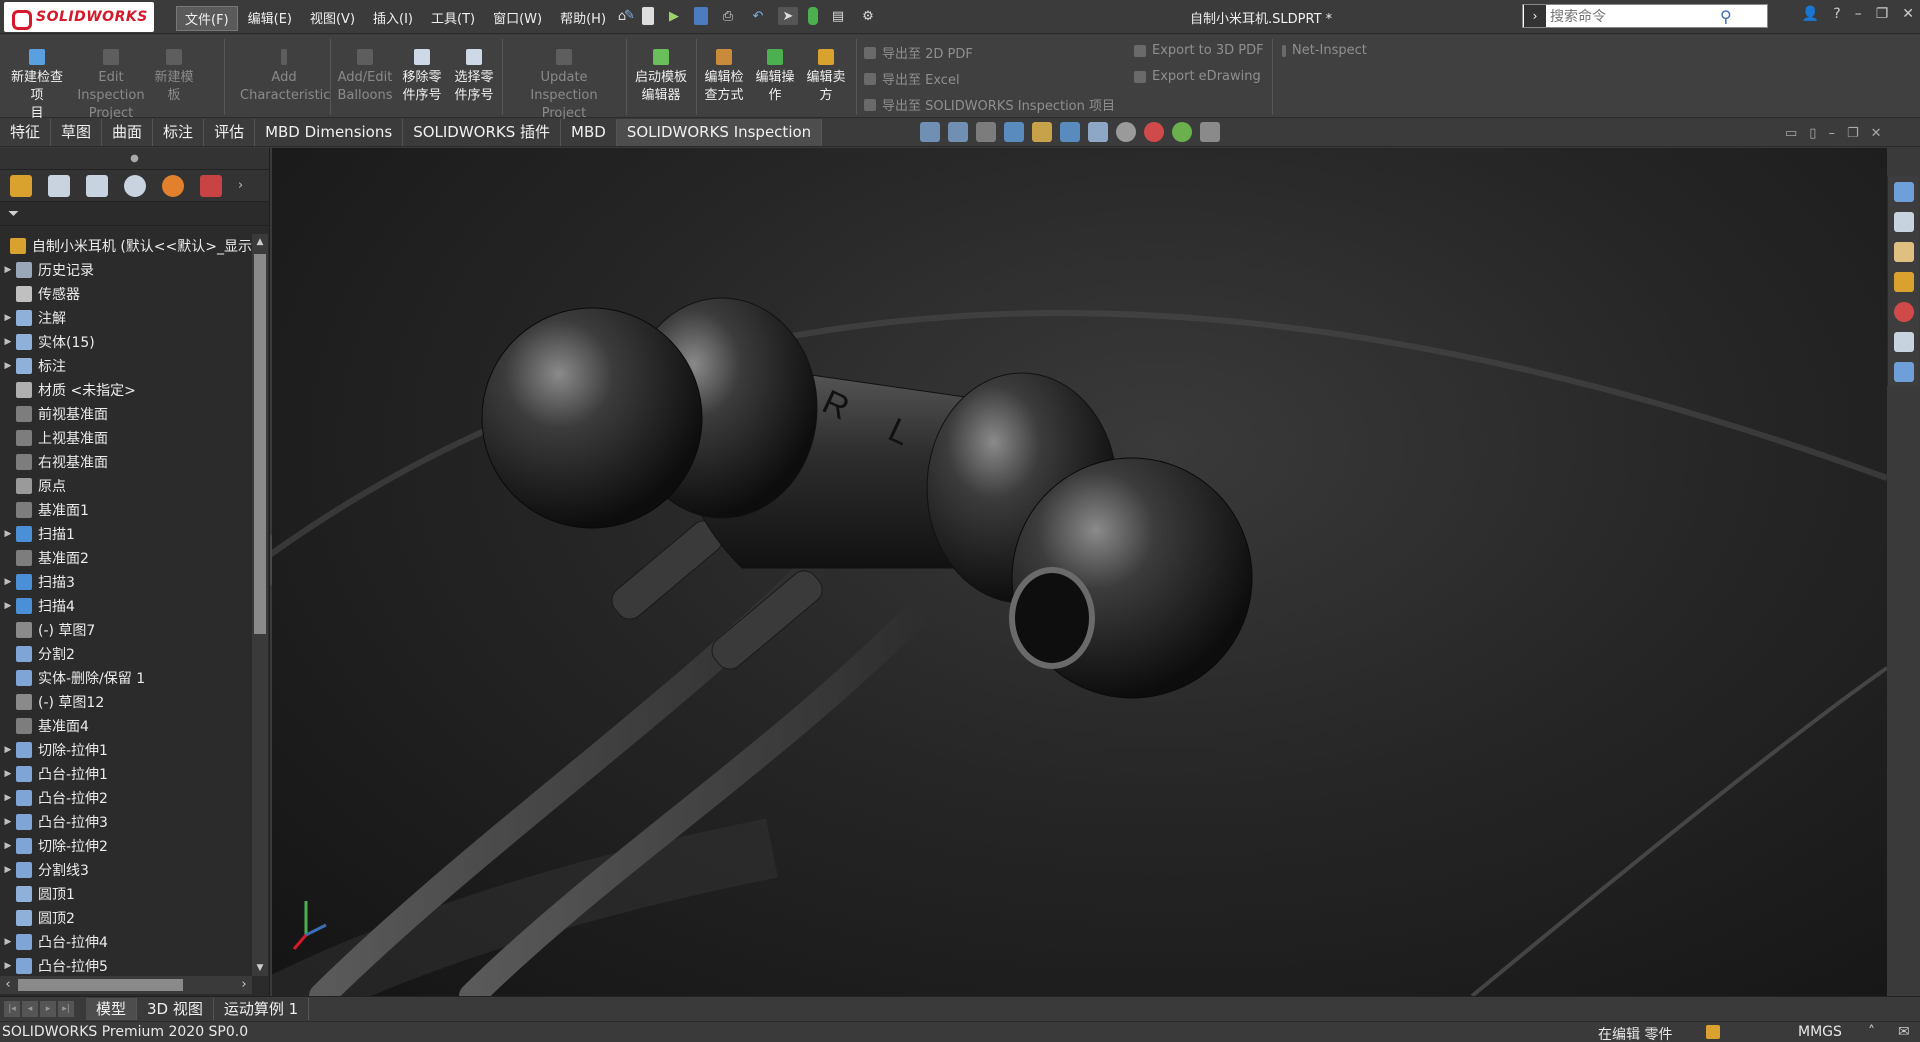  What do you see at coordinates (260, 242) in the screenshot?
I see `scroll-up-icon: ▲` at bounding box center [260, 242].